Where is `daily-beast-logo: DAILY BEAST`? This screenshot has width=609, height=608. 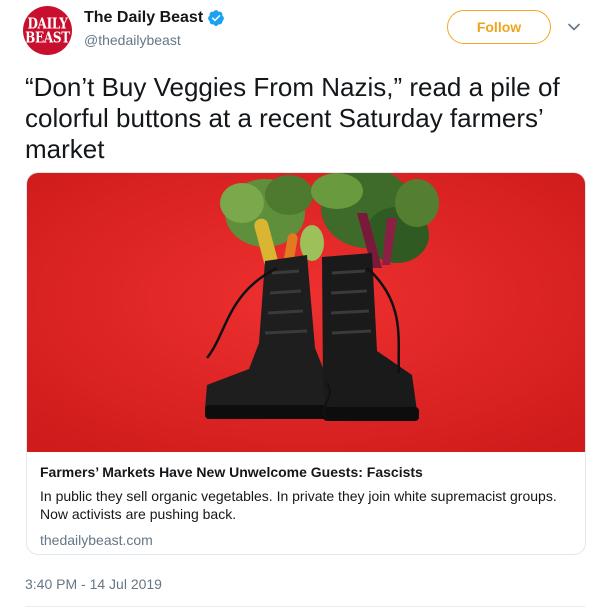
daily-beast-logo: DAILY BEAST is located at coordinates (47, 31).